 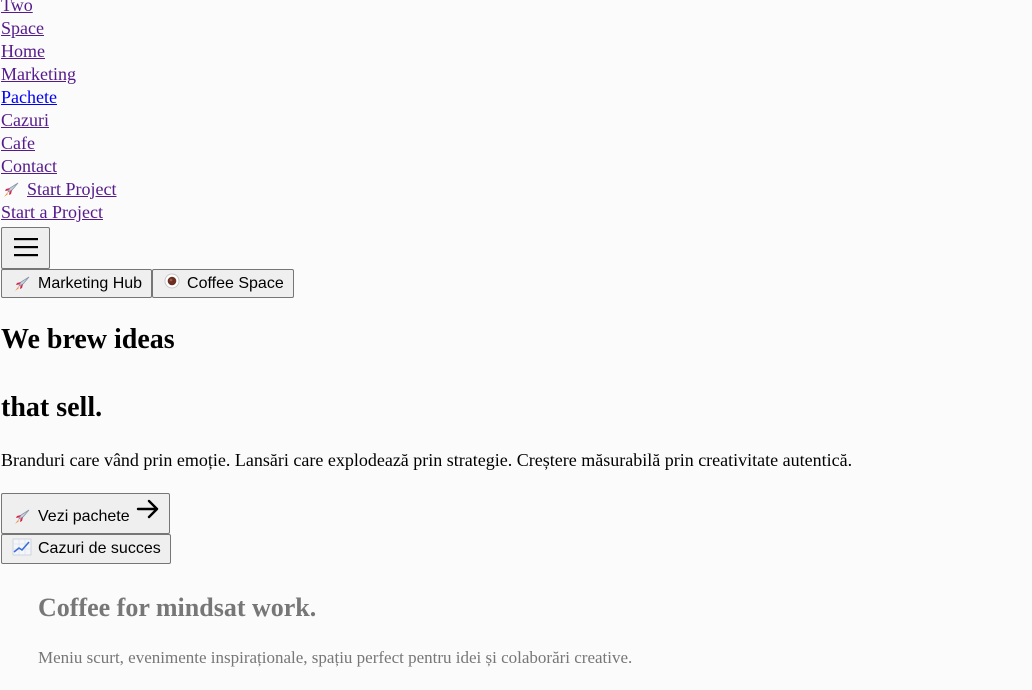 What do you see at coordinates (172, 283) in the screenshot?
I see `coffee-icon` at bounding box center [172, 283].